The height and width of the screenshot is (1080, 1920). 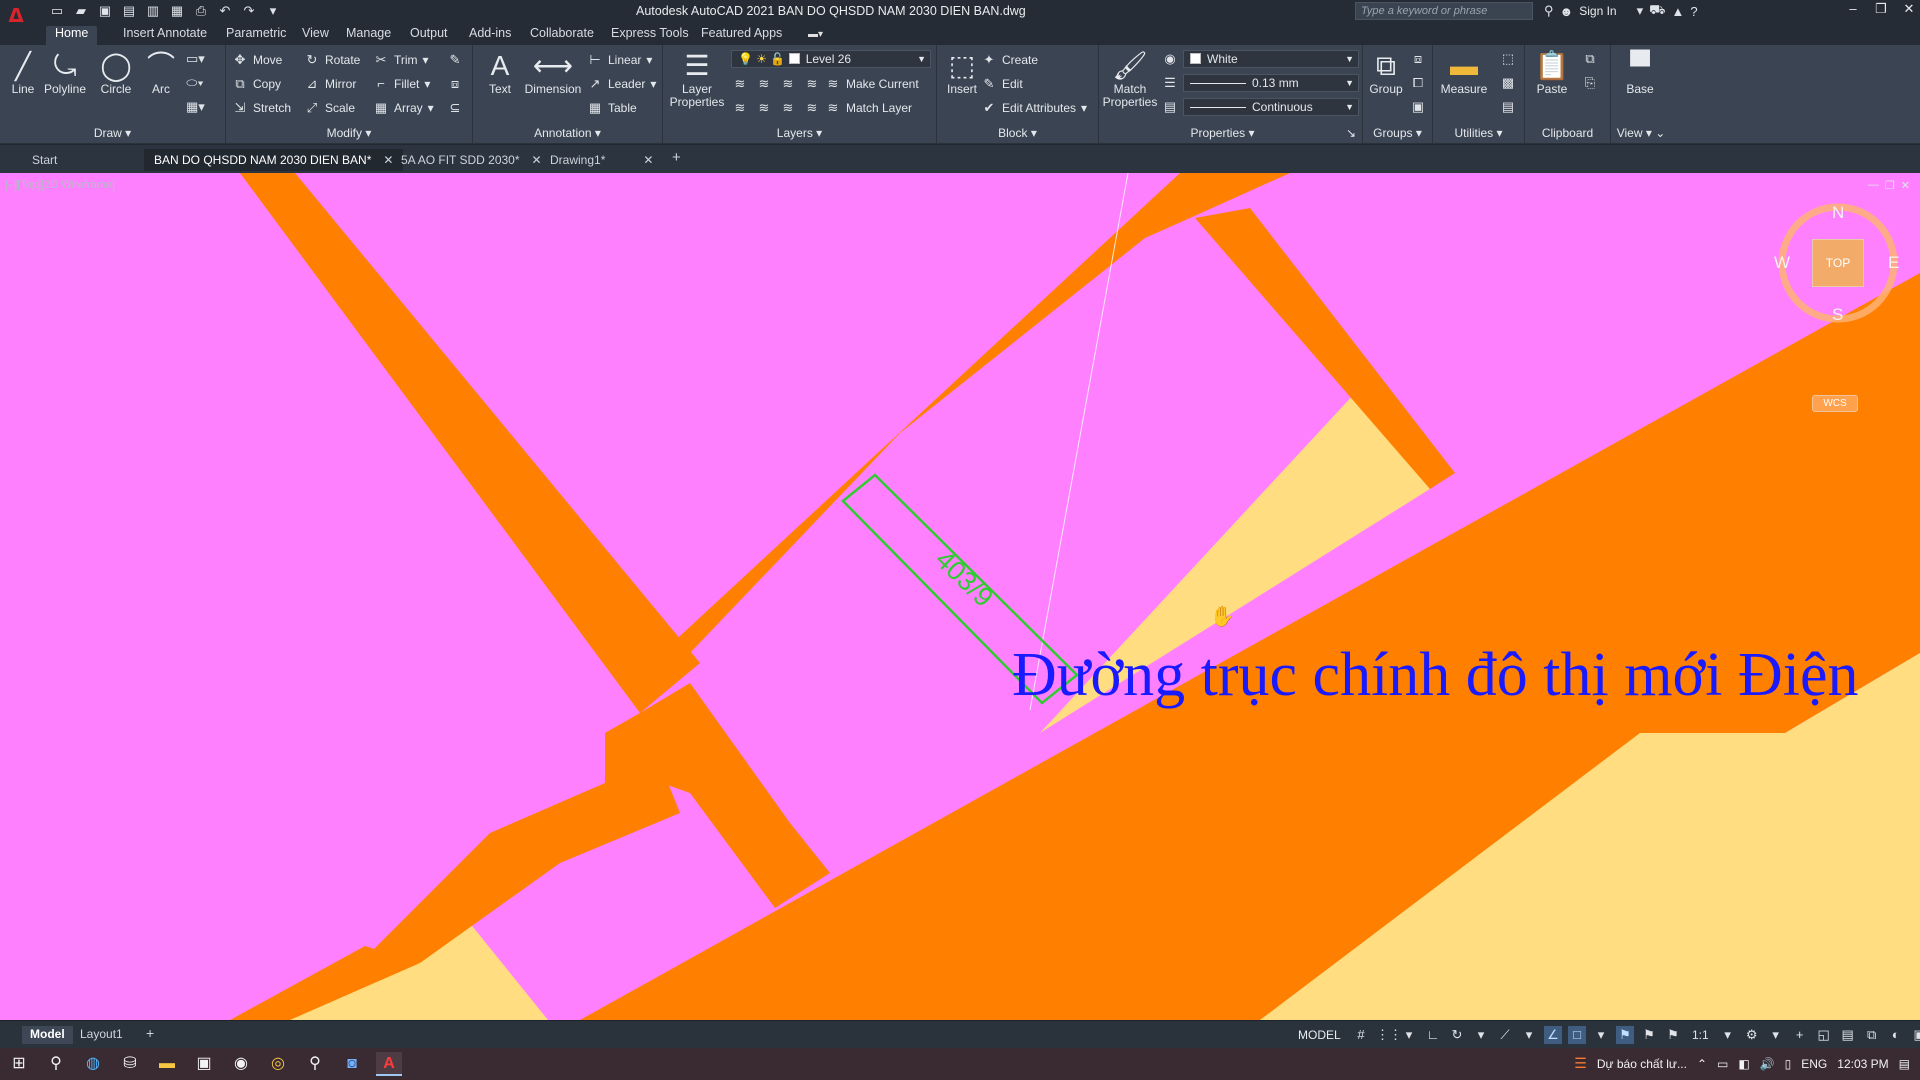 I want to click on base-view-tool: ▀ Base, so click(x=1640, y=72).